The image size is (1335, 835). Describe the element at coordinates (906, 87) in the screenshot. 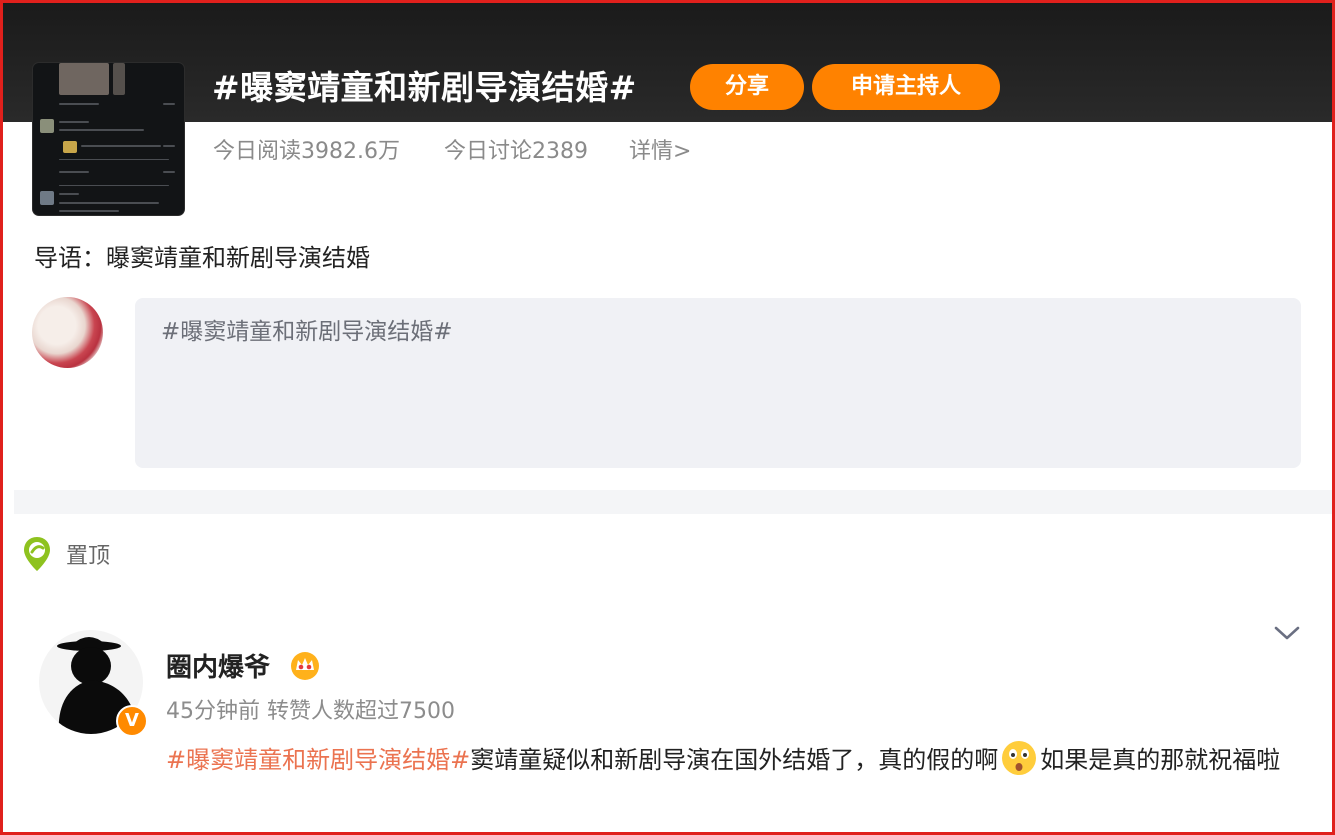

I see `apply-host-button: 申请主持人` at that location.